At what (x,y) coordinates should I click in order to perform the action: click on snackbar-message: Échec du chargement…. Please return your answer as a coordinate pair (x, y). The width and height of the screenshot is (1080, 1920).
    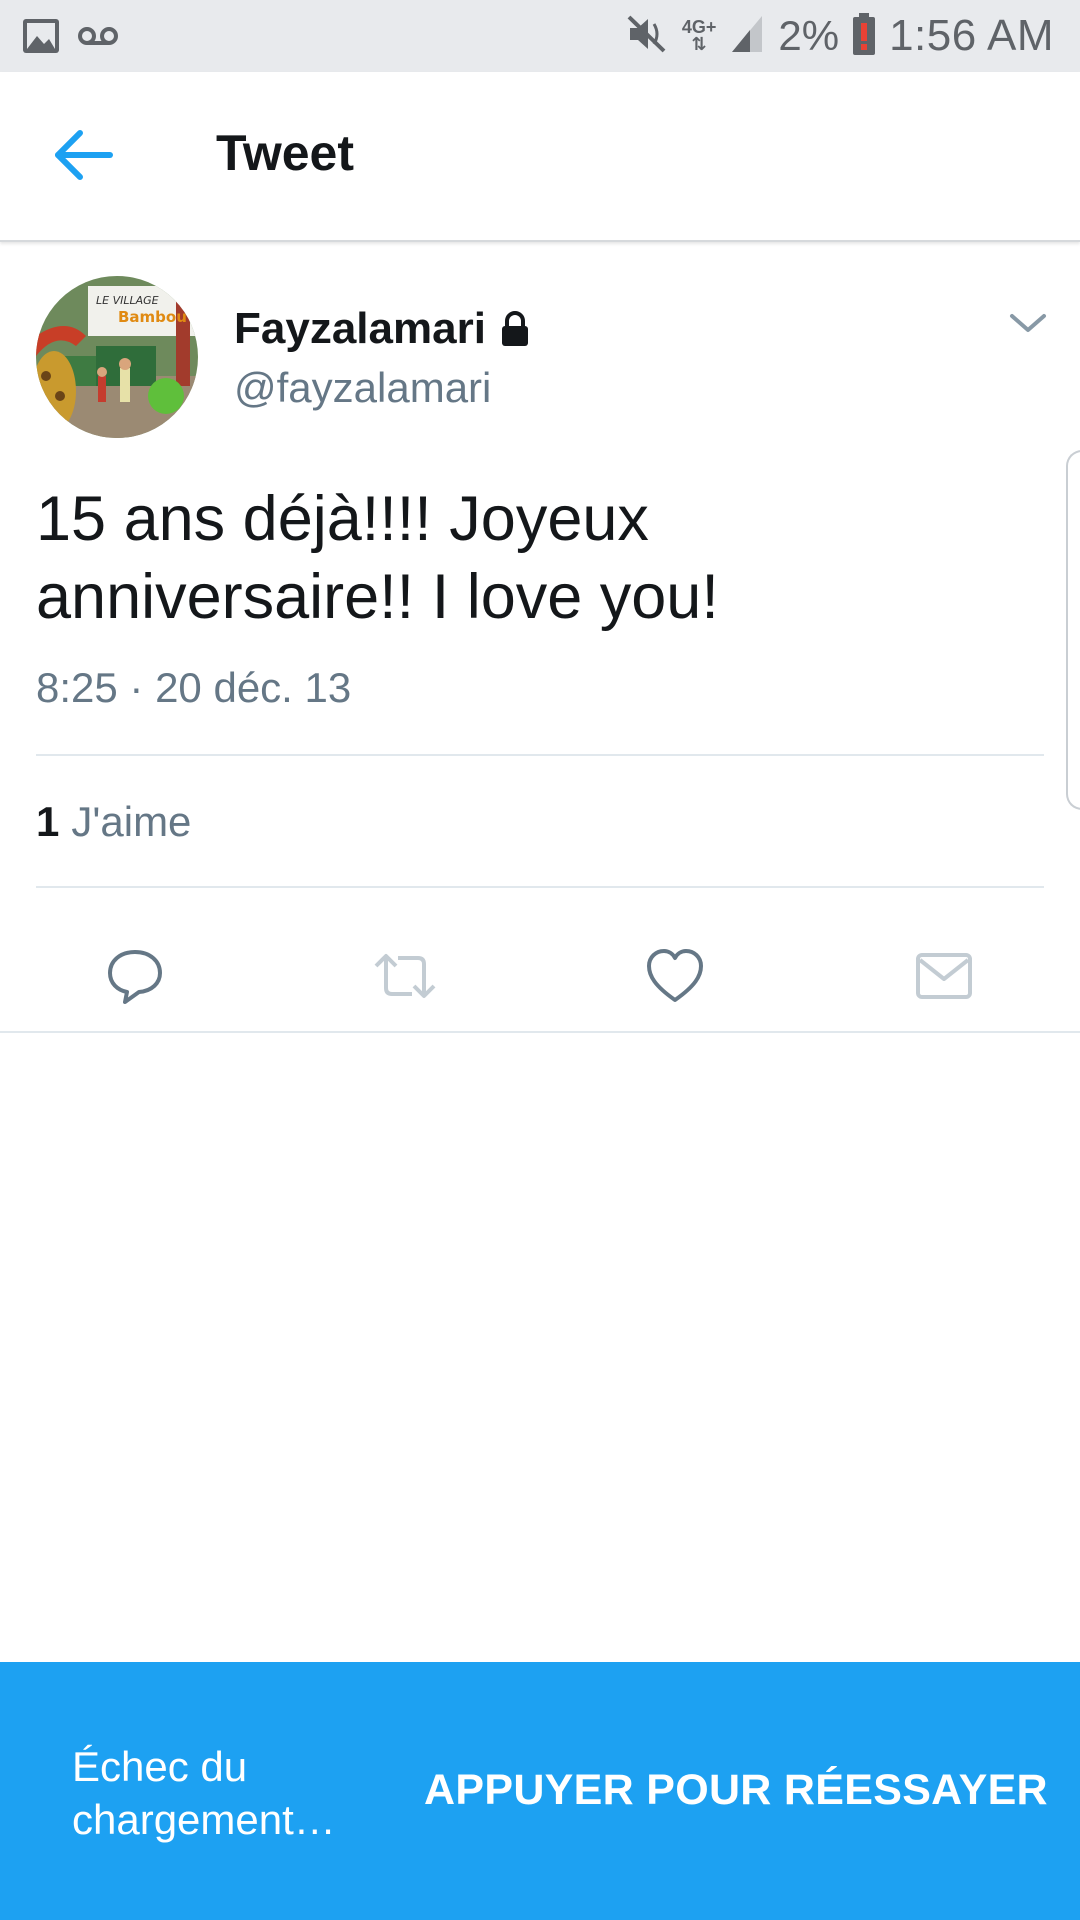
    Looking at the image, I should click on (204, 1793).